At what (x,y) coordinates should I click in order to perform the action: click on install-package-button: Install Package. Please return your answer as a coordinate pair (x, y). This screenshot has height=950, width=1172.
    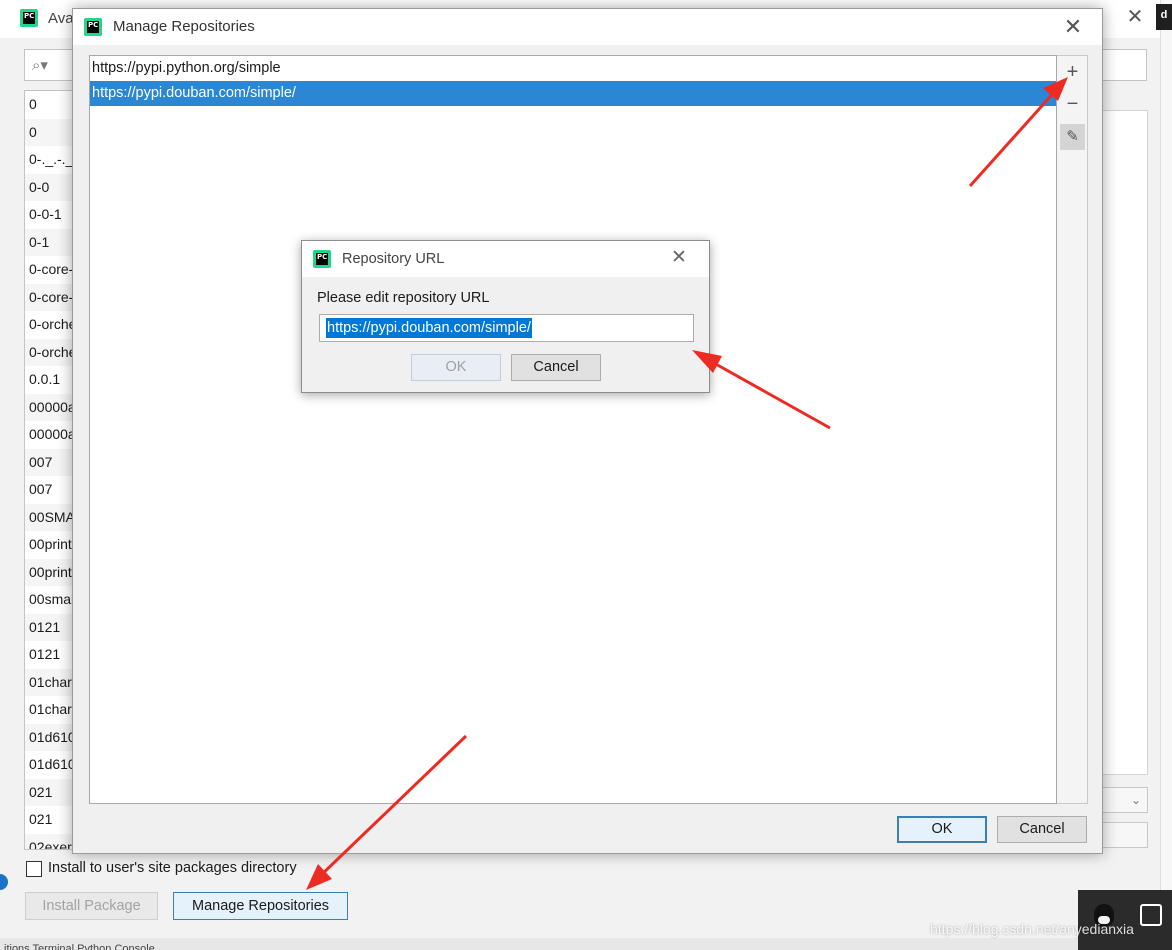
    Looking at the image, I should click on (91, 906).